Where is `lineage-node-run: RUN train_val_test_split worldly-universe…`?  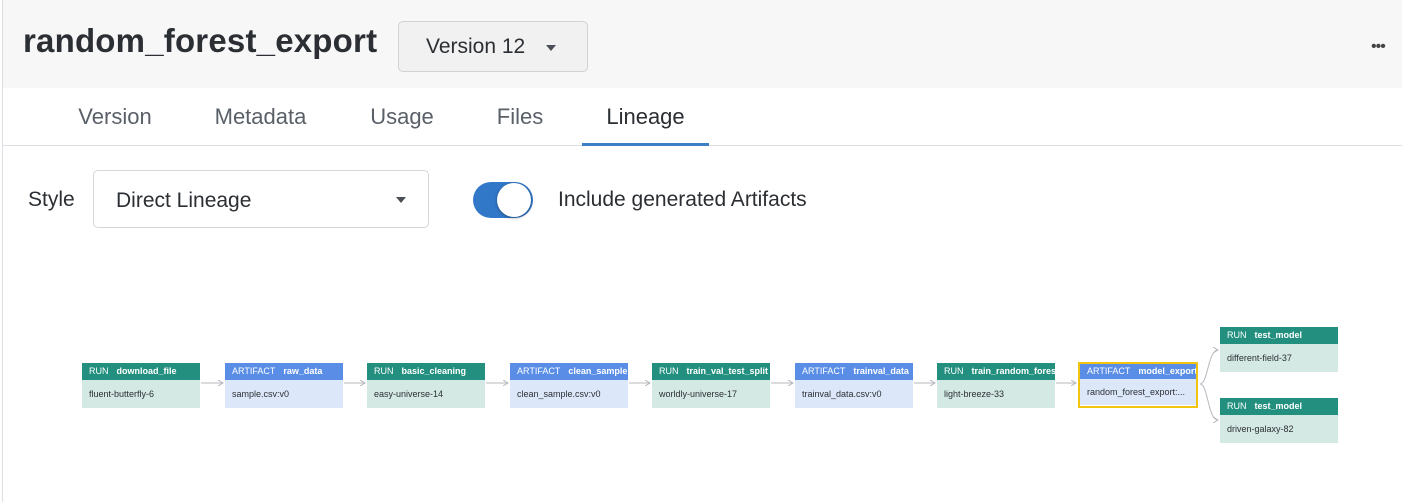
lineage-node-run: RUN train_val_test_split worldly-universe… is located at coordinates (711, 385).